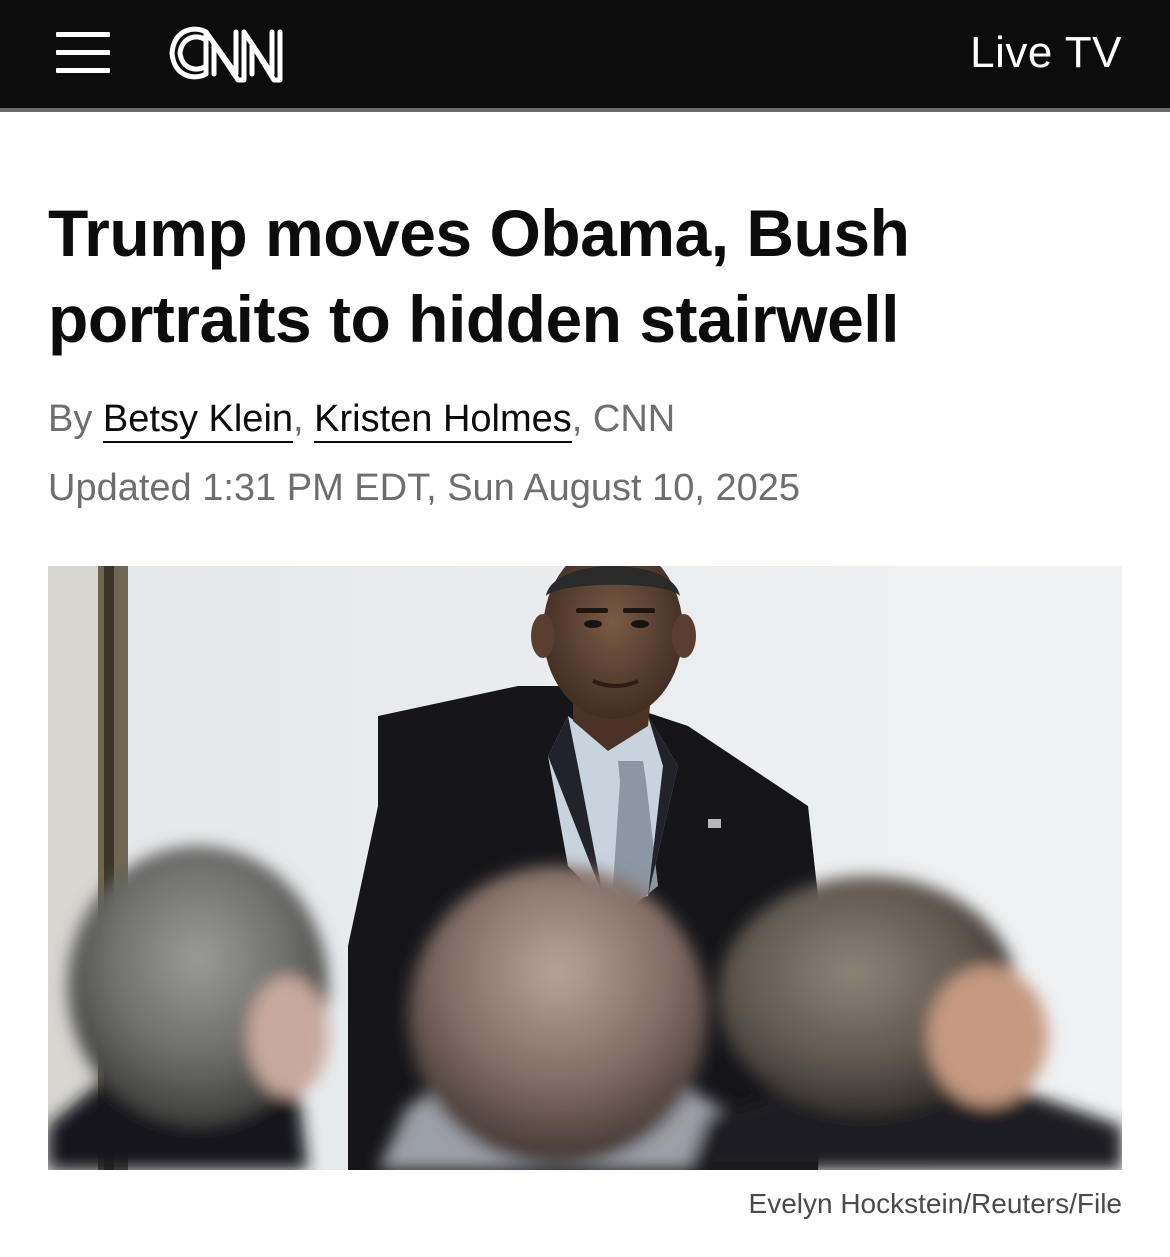  What do you see at coordinates (935, 1203) in the screenshot?
I see `photo-credit: Evelyn Hockstein/Reuters/File` at bounding box center [935, 1203].